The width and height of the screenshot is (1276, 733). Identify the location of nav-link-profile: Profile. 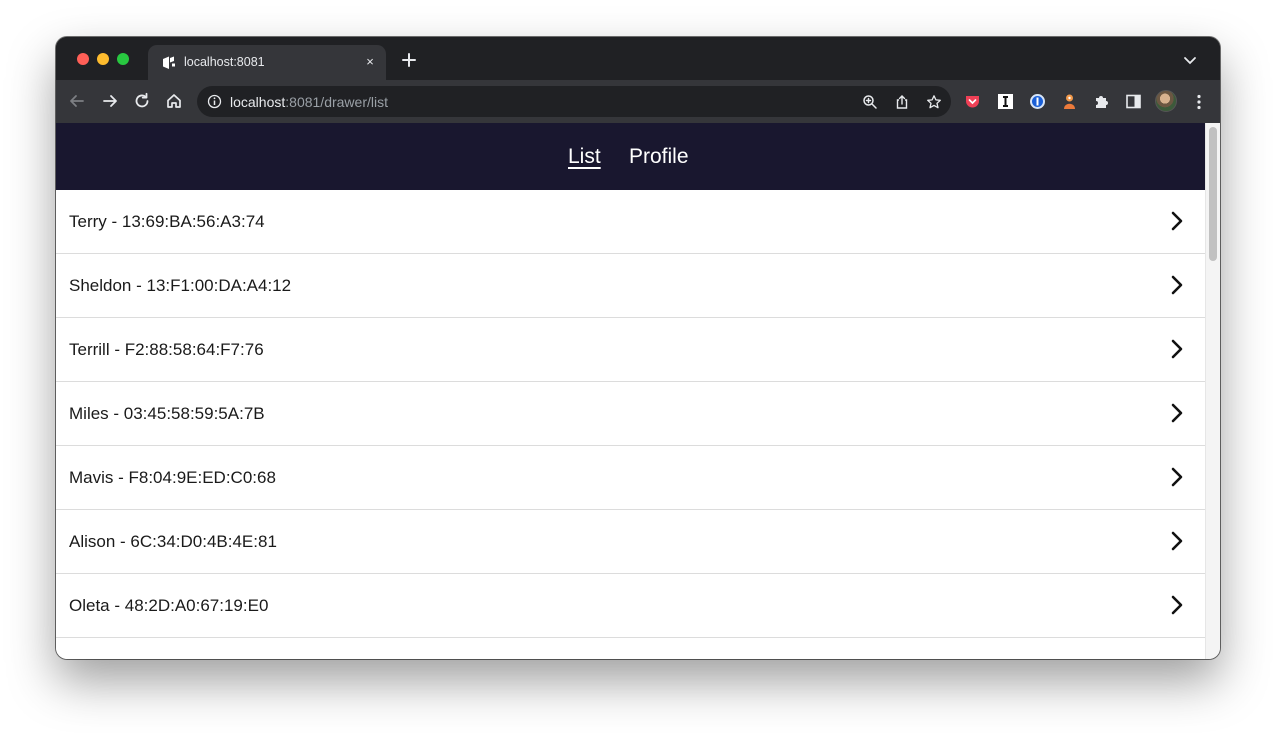
(659, 157).